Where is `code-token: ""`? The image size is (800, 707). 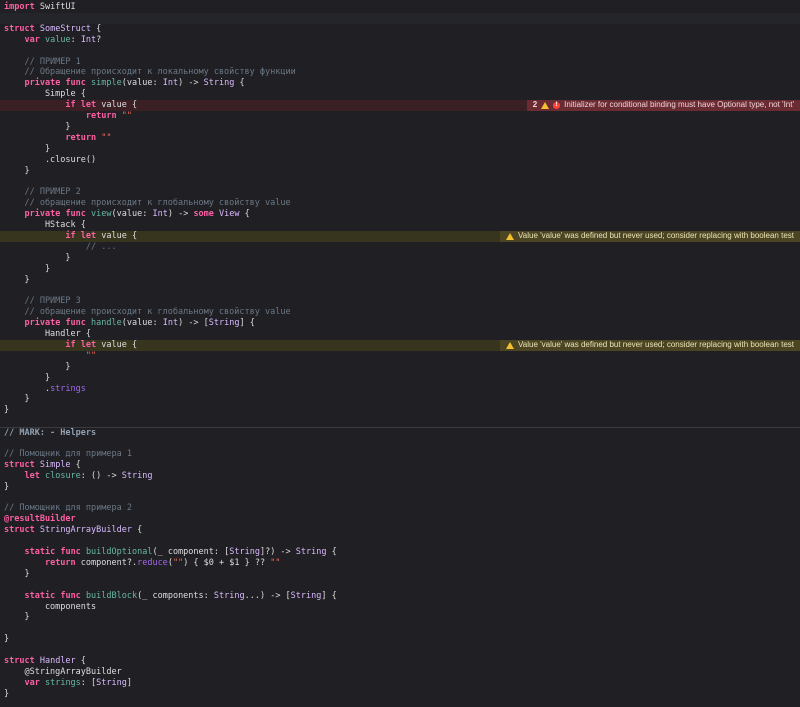
code-token: "" is located at coordinates (126, 116).